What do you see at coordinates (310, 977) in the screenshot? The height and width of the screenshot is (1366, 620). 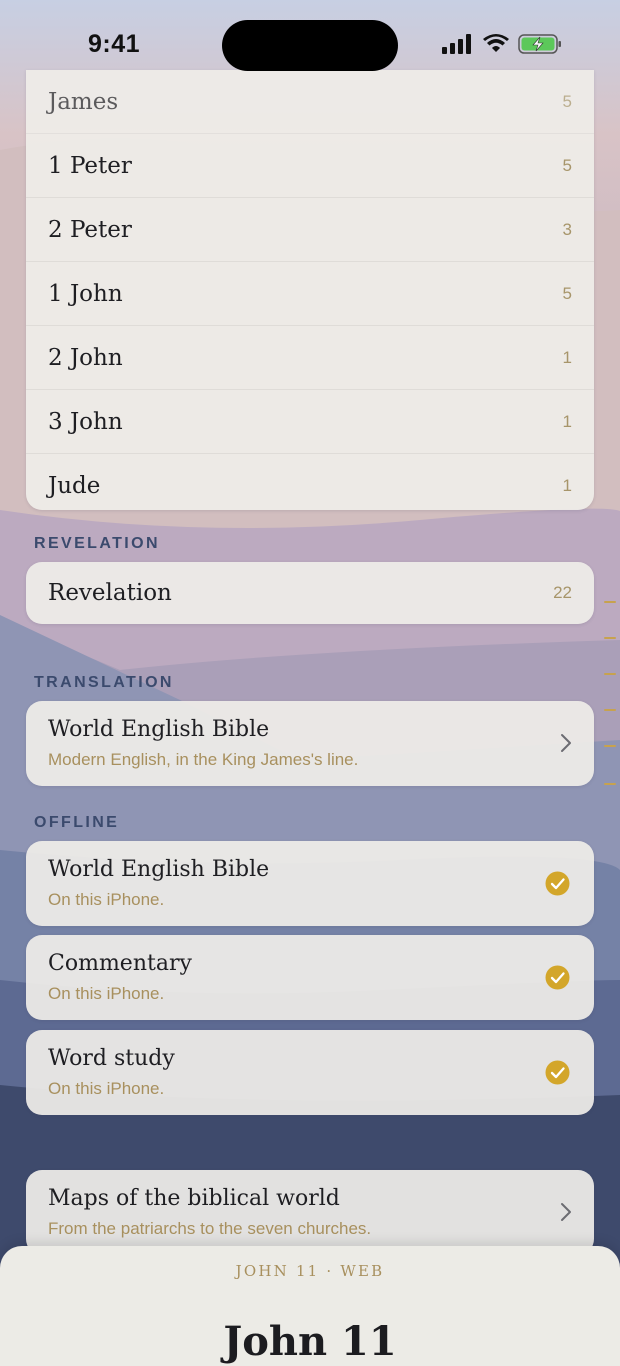 I see `offline-item-commentary: Commentary On this iPhone.` at bounding box center [310, 977].